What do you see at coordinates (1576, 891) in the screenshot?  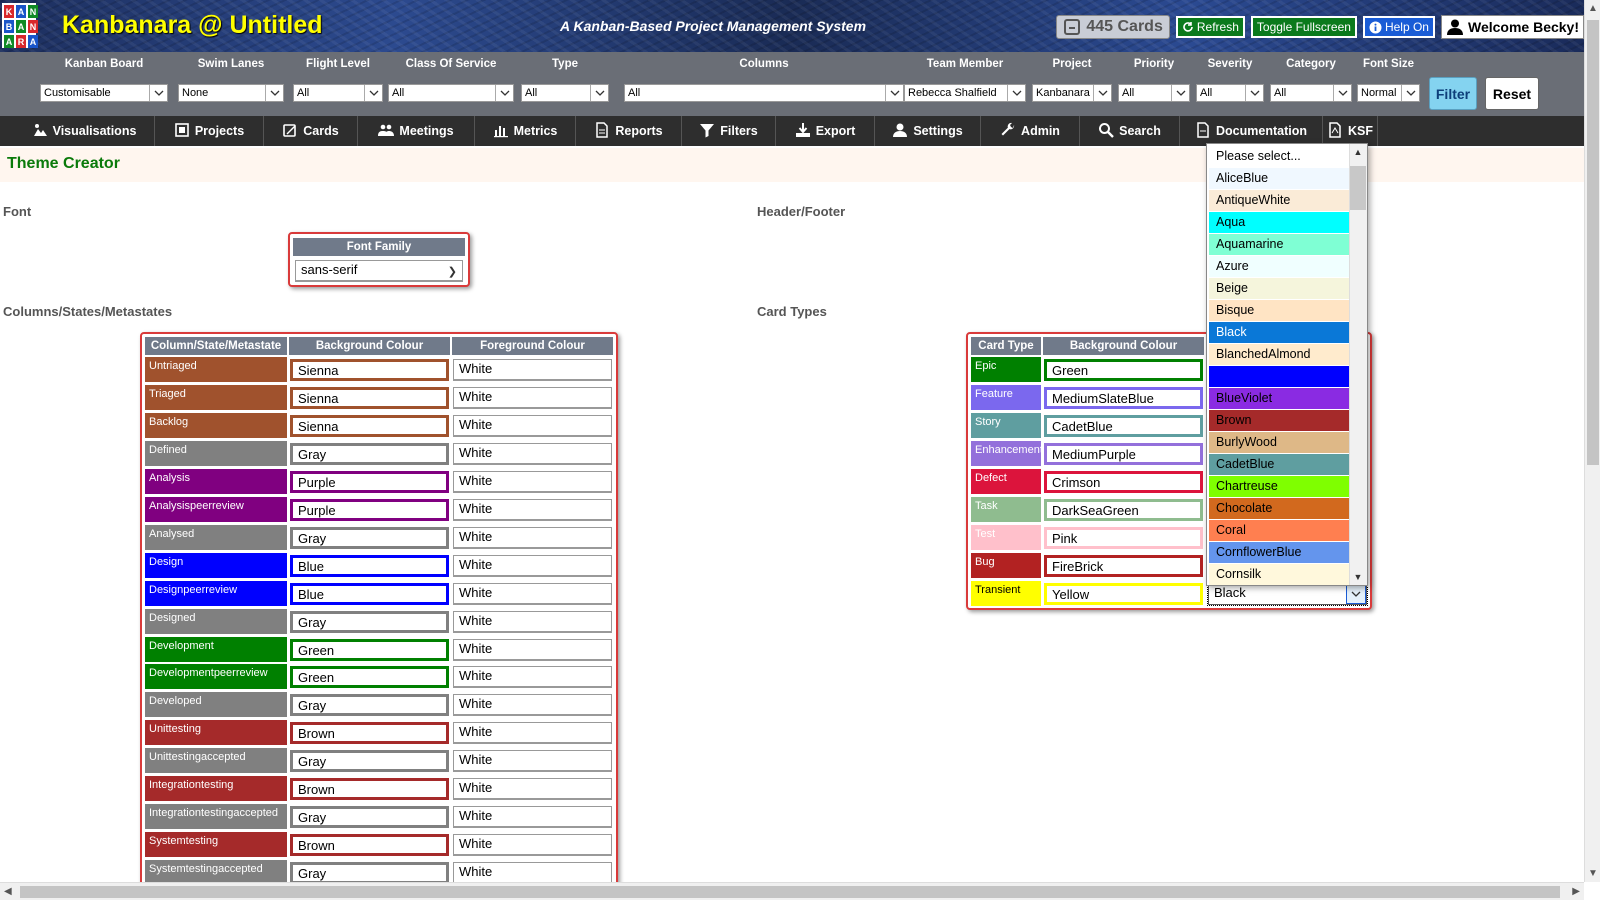 I see `scroll-right-icon: ▶` at bounding box center [1576, 891].